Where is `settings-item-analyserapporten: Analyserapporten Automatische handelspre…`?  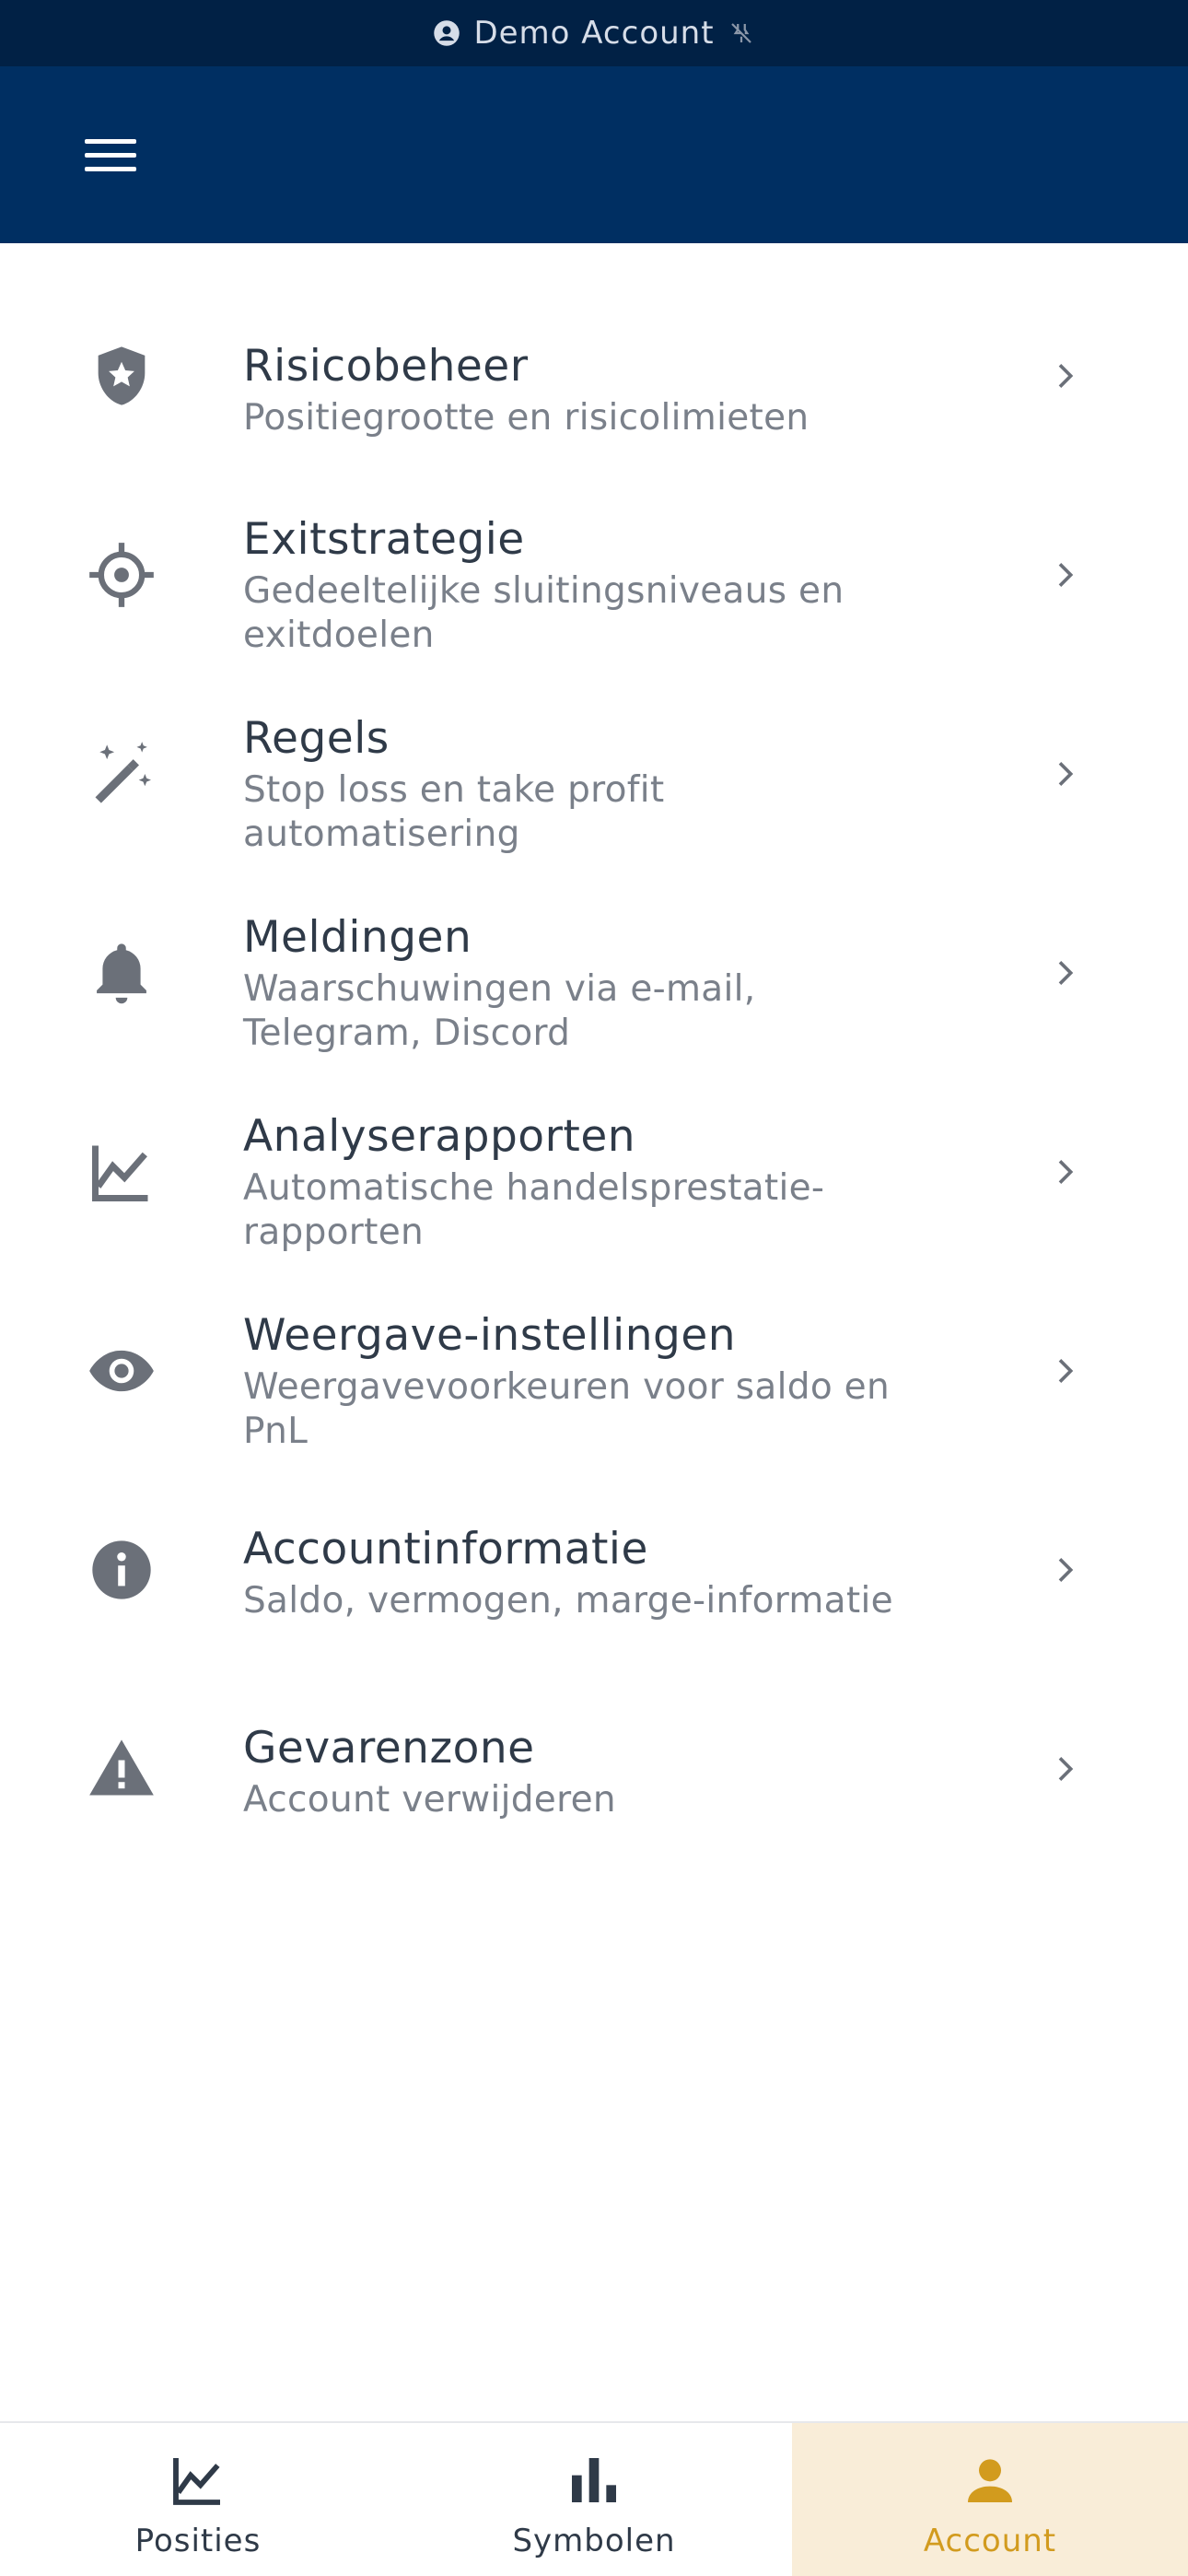 settings-item-analyserapporten: Analyserapporten Automatische handelspre… is located at coordinates (594, 1171).